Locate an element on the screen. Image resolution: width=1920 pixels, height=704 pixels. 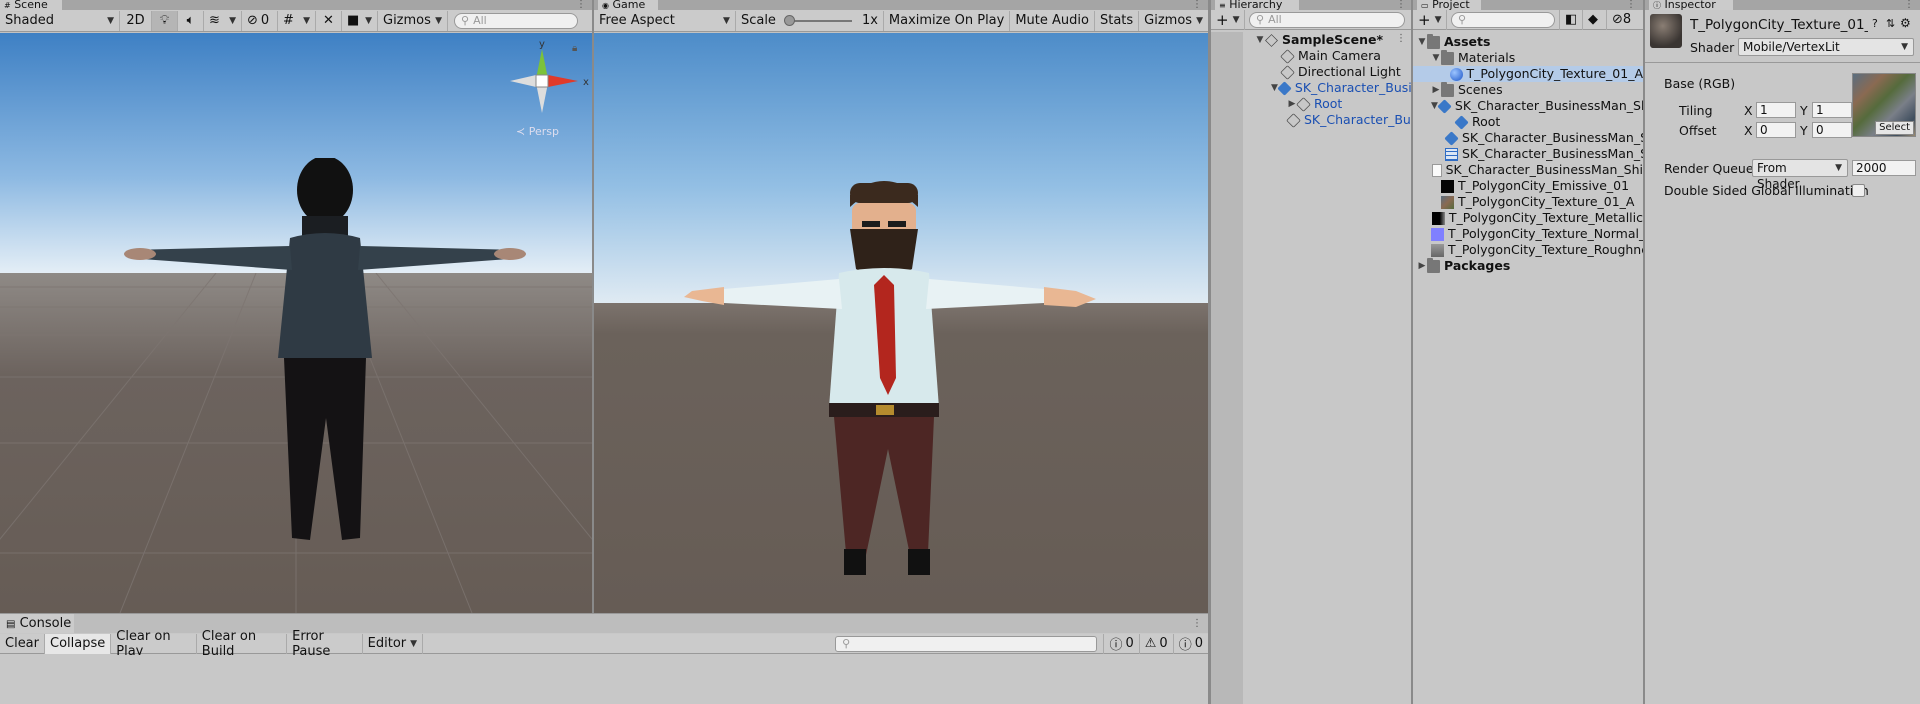
gizmo-lock-icon: 🔒︎ is located at coordinates (574, 48).